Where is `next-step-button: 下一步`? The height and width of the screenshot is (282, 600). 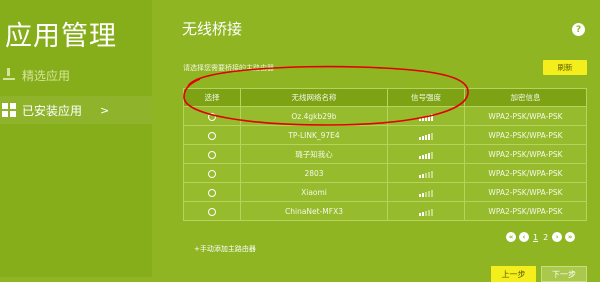
next-step-button: 下一步 is located at coordinates (564, 274).